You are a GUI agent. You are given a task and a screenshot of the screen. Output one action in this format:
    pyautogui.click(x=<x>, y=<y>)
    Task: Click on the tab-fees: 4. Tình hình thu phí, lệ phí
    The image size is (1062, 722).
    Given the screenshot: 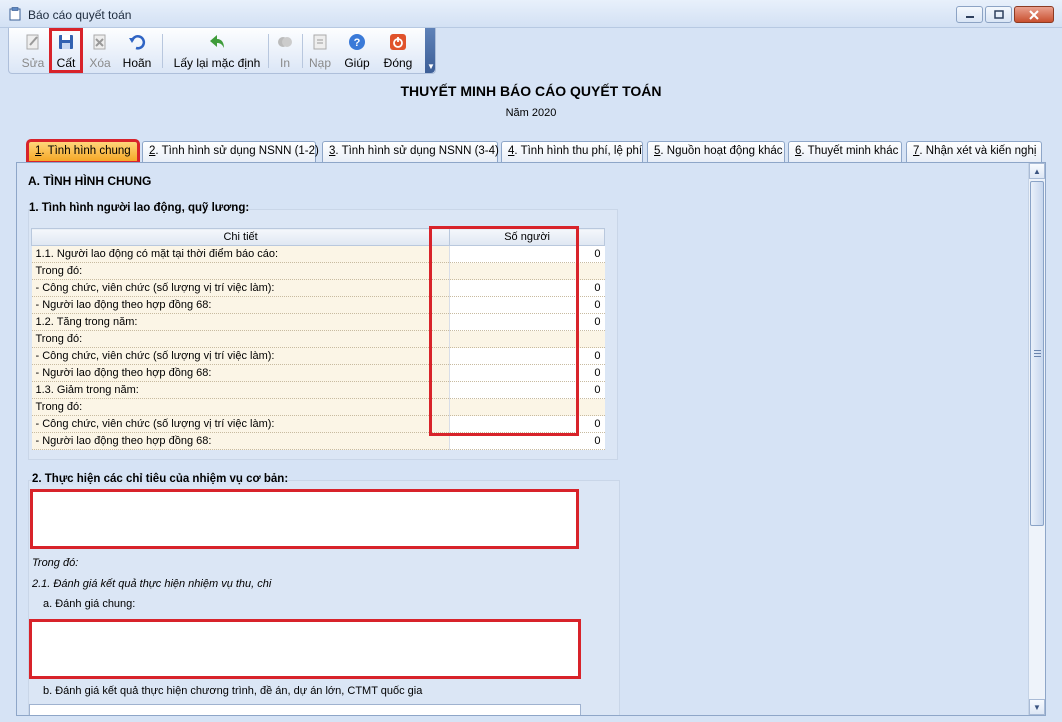 What is the action you would take?
    pyautogui.click(x=572, y=151)
    